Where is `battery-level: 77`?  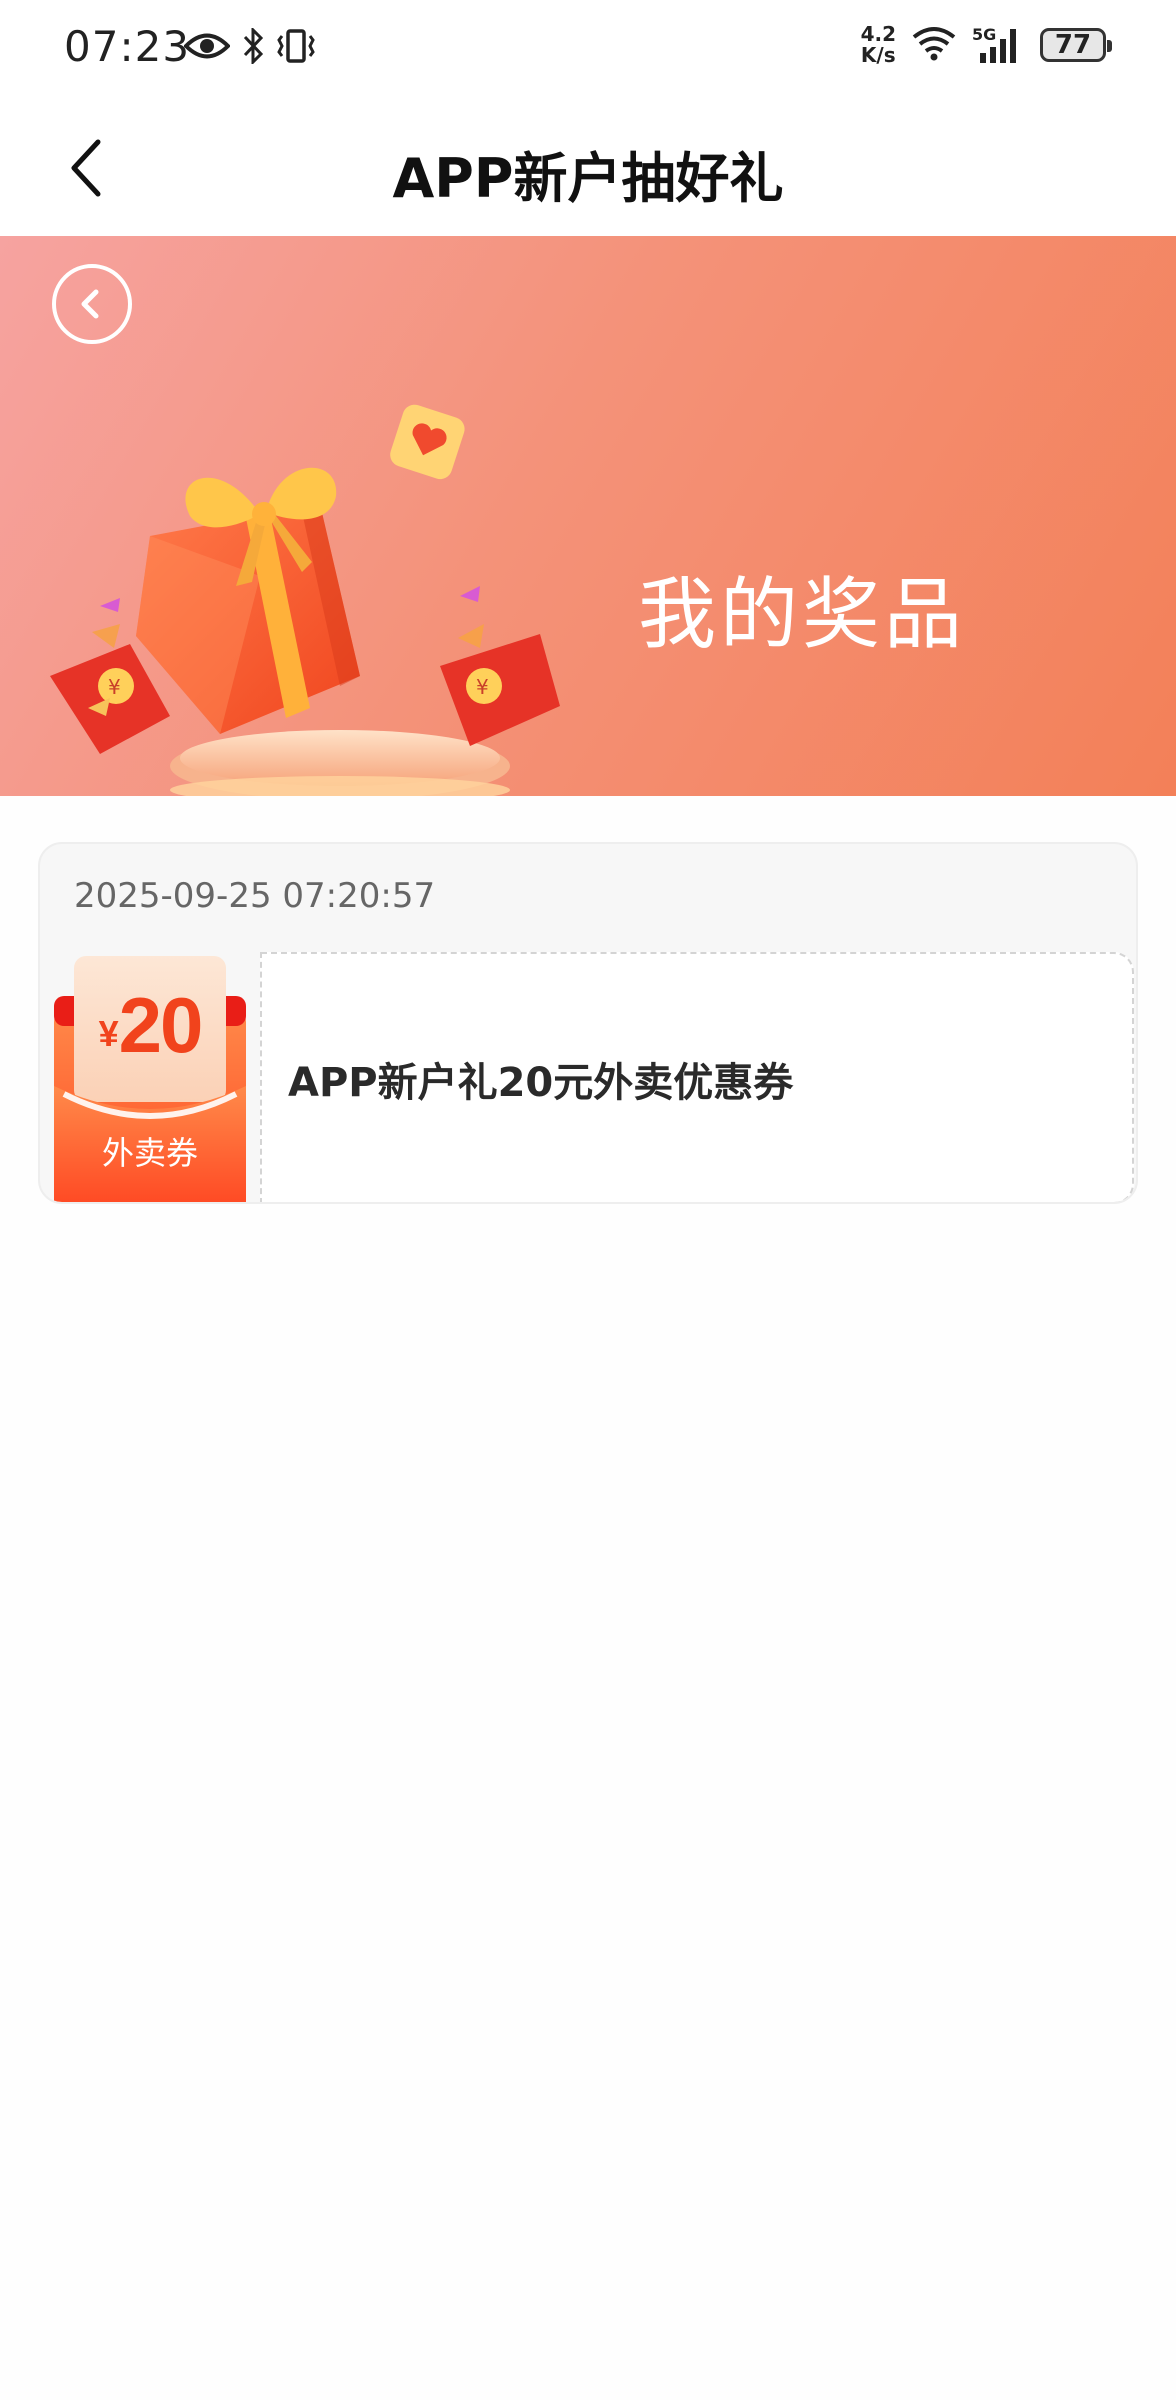
battery-level: 77 is located at coordinates (1073, 45).